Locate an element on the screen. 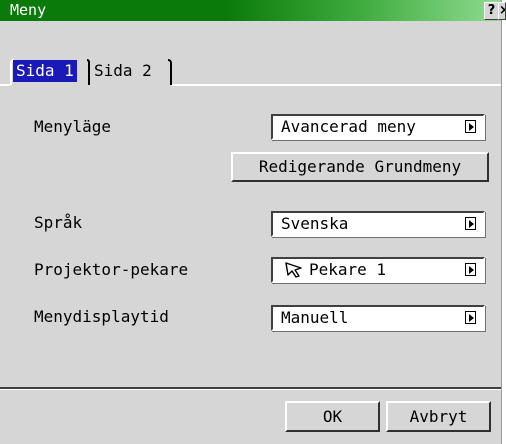  menu-mode-select: Avancerad meny is located at coordinates (378, 127).